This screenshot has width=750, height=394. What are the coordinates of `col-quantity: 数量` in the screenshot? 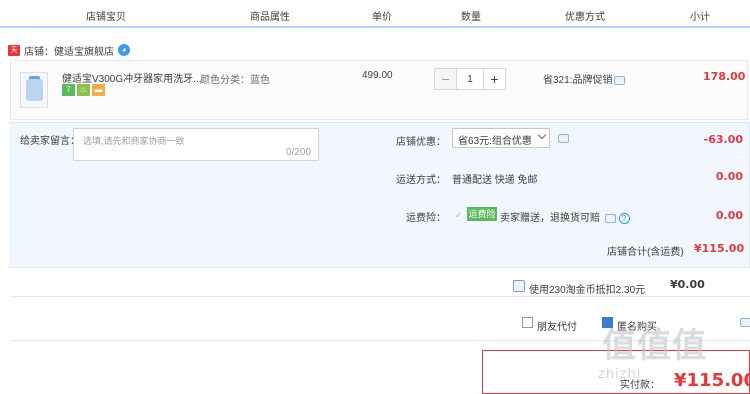 It's located at (471, 17).